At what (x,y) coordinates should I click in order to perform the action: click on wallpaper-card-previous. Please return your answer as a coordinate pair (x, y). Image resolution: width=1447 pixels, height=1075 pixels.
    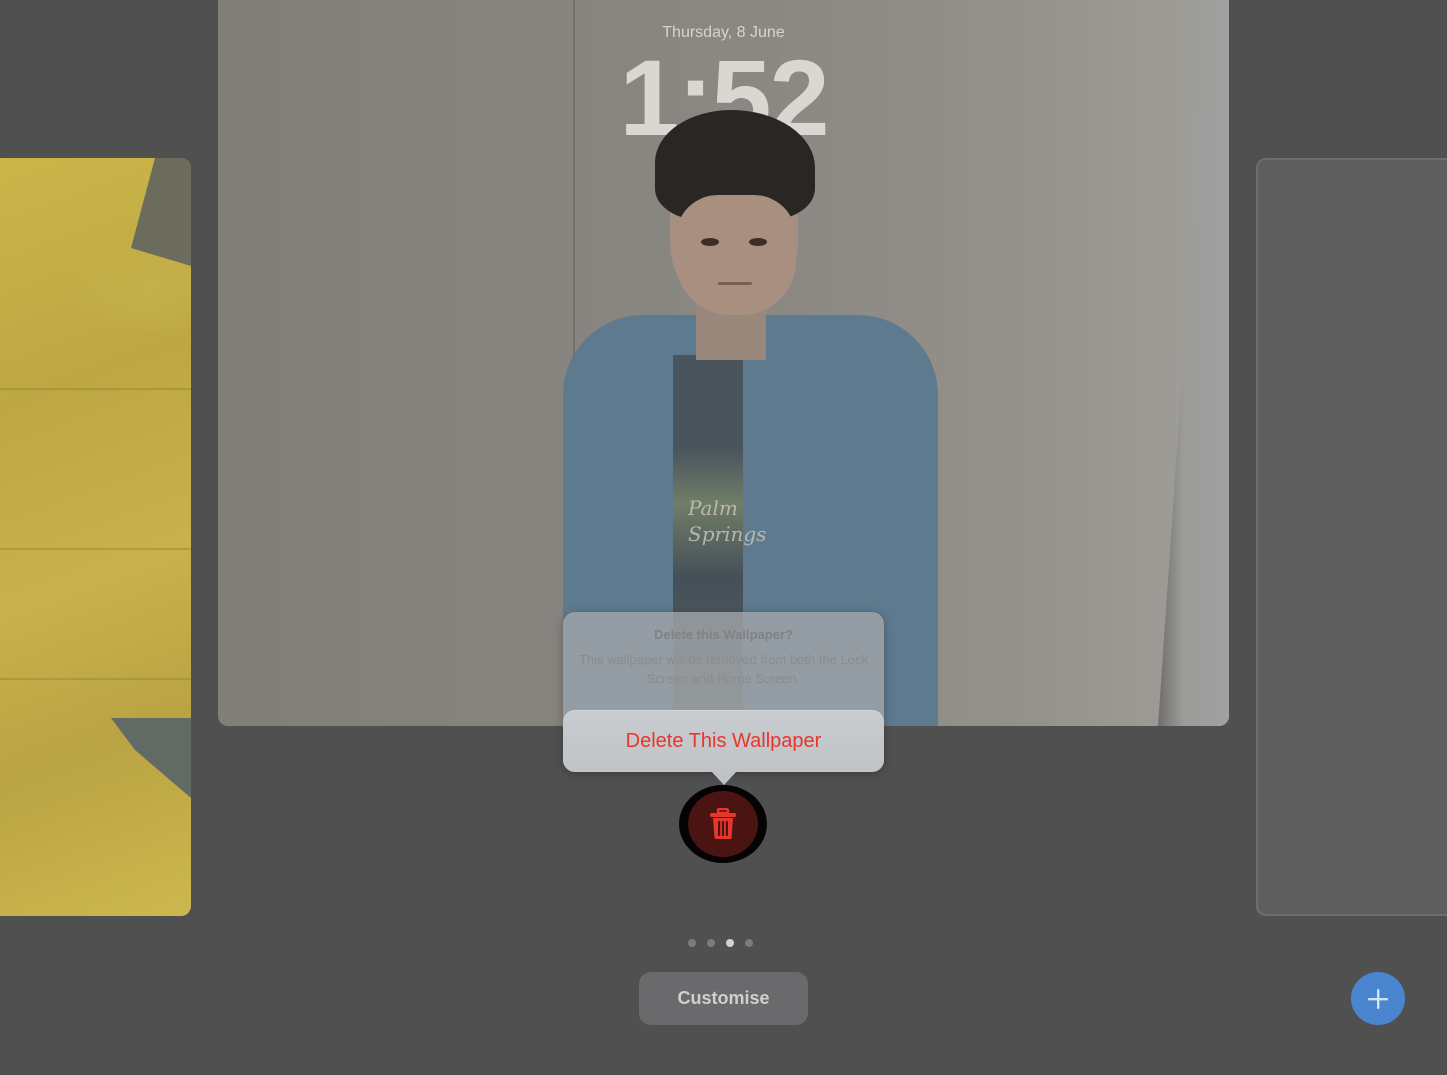
    Looking at the image, I should click on (95, 537).